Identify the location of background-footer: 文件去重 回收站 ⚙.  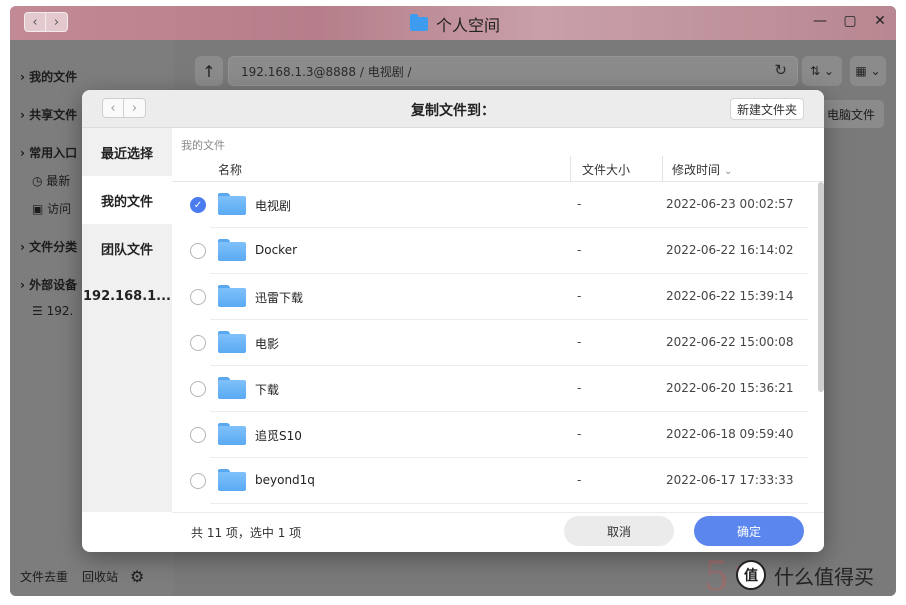
(92, 576).